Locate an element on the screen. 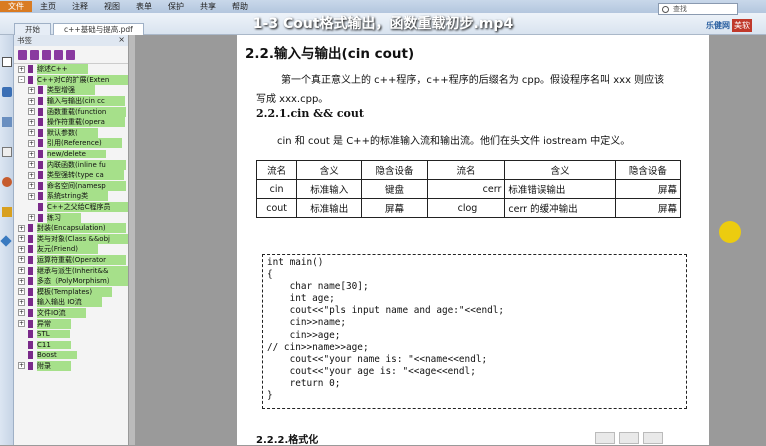  bookmark-item: + 运算符重载(Operator is located at coordinates (71, 260).